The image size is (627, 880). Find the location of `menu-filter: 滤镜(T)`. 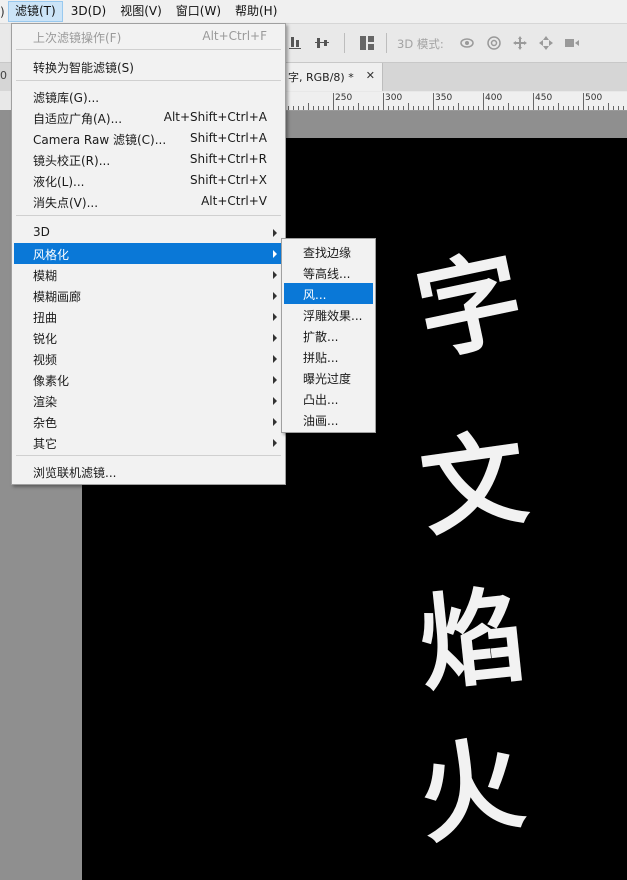

menu-filter: 滤镜(T) is located at coordinates (35, 11).